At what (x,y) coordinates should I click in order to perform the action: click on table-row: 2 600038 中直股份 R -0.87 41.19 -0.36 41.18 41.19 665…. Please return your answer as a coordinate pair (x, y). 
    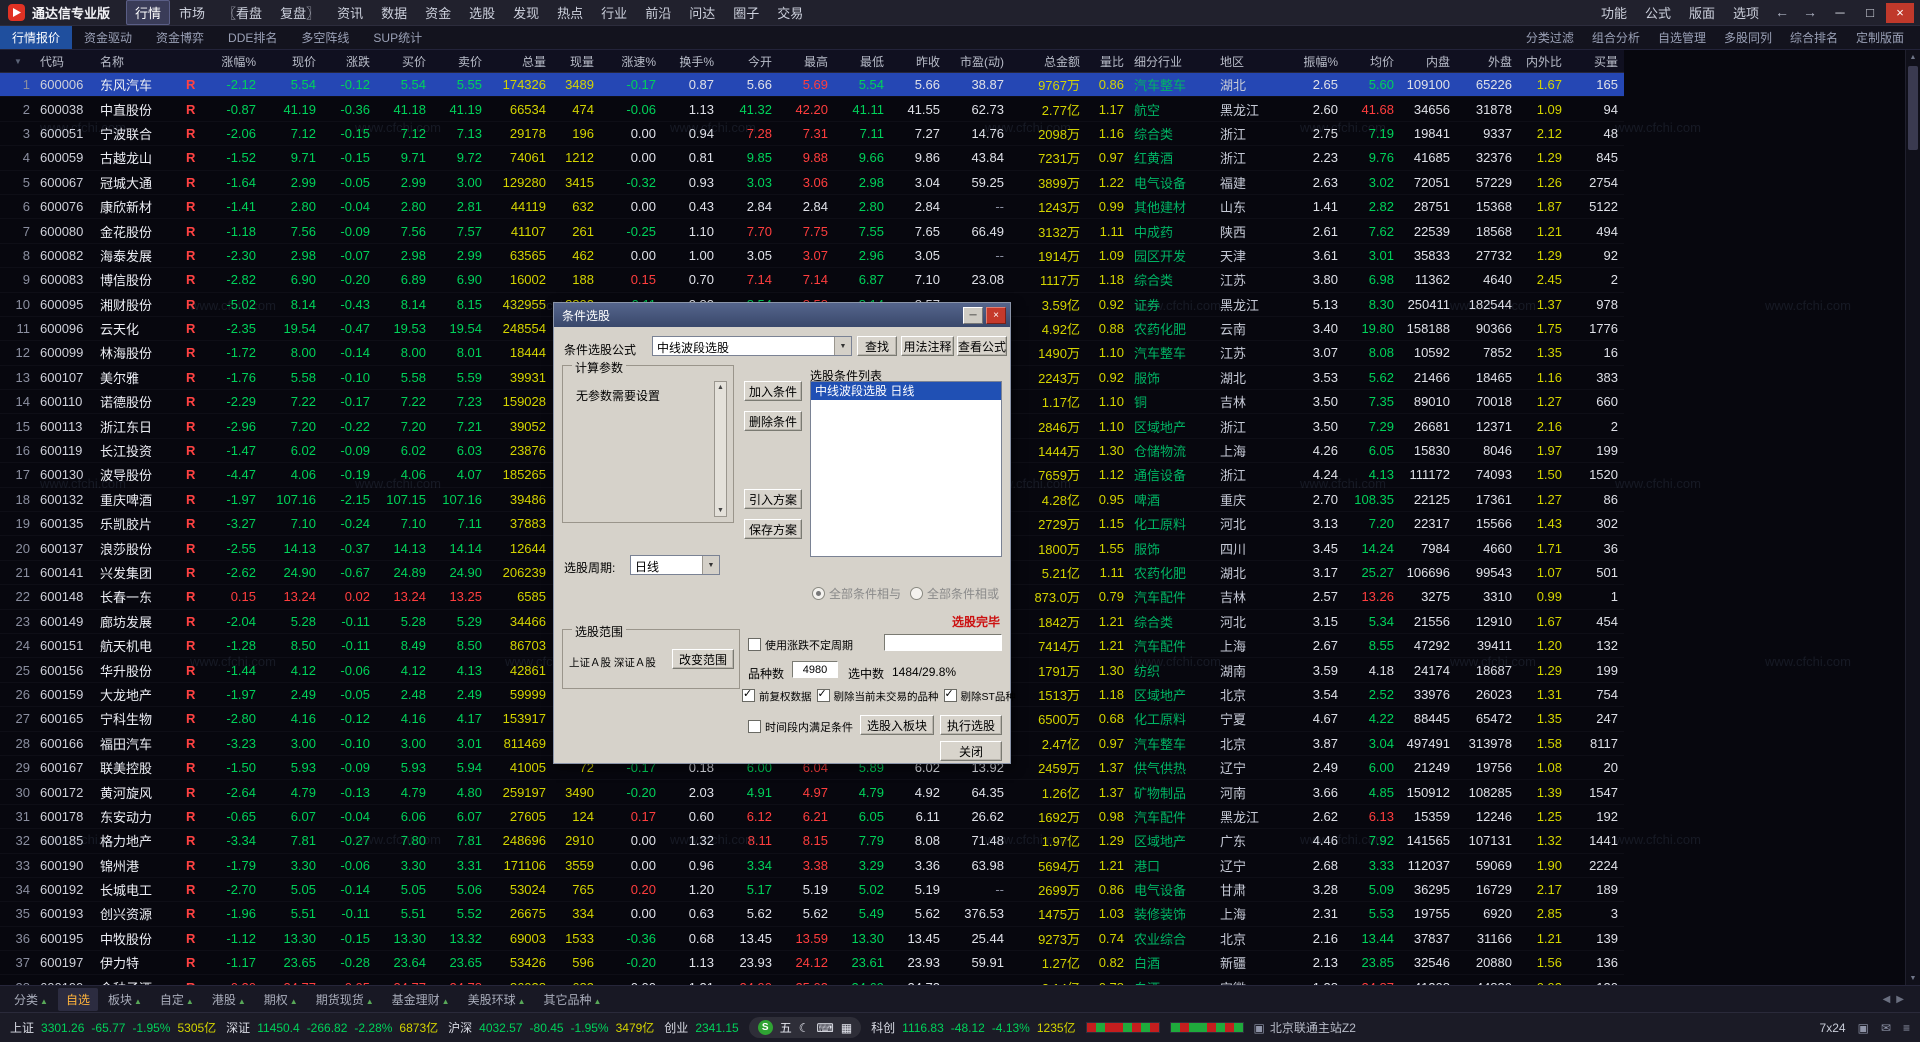
    Looking at the image, I should click on (812, 109).